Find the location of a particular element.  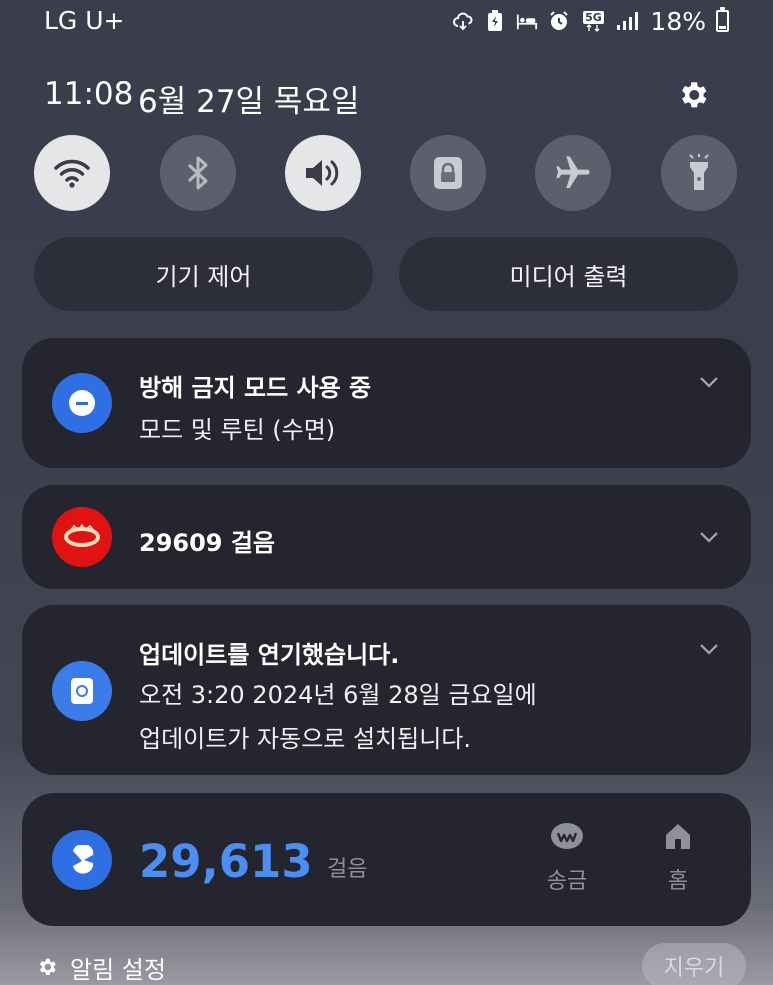

wifi-toggle is located at coordinates (72, 173).